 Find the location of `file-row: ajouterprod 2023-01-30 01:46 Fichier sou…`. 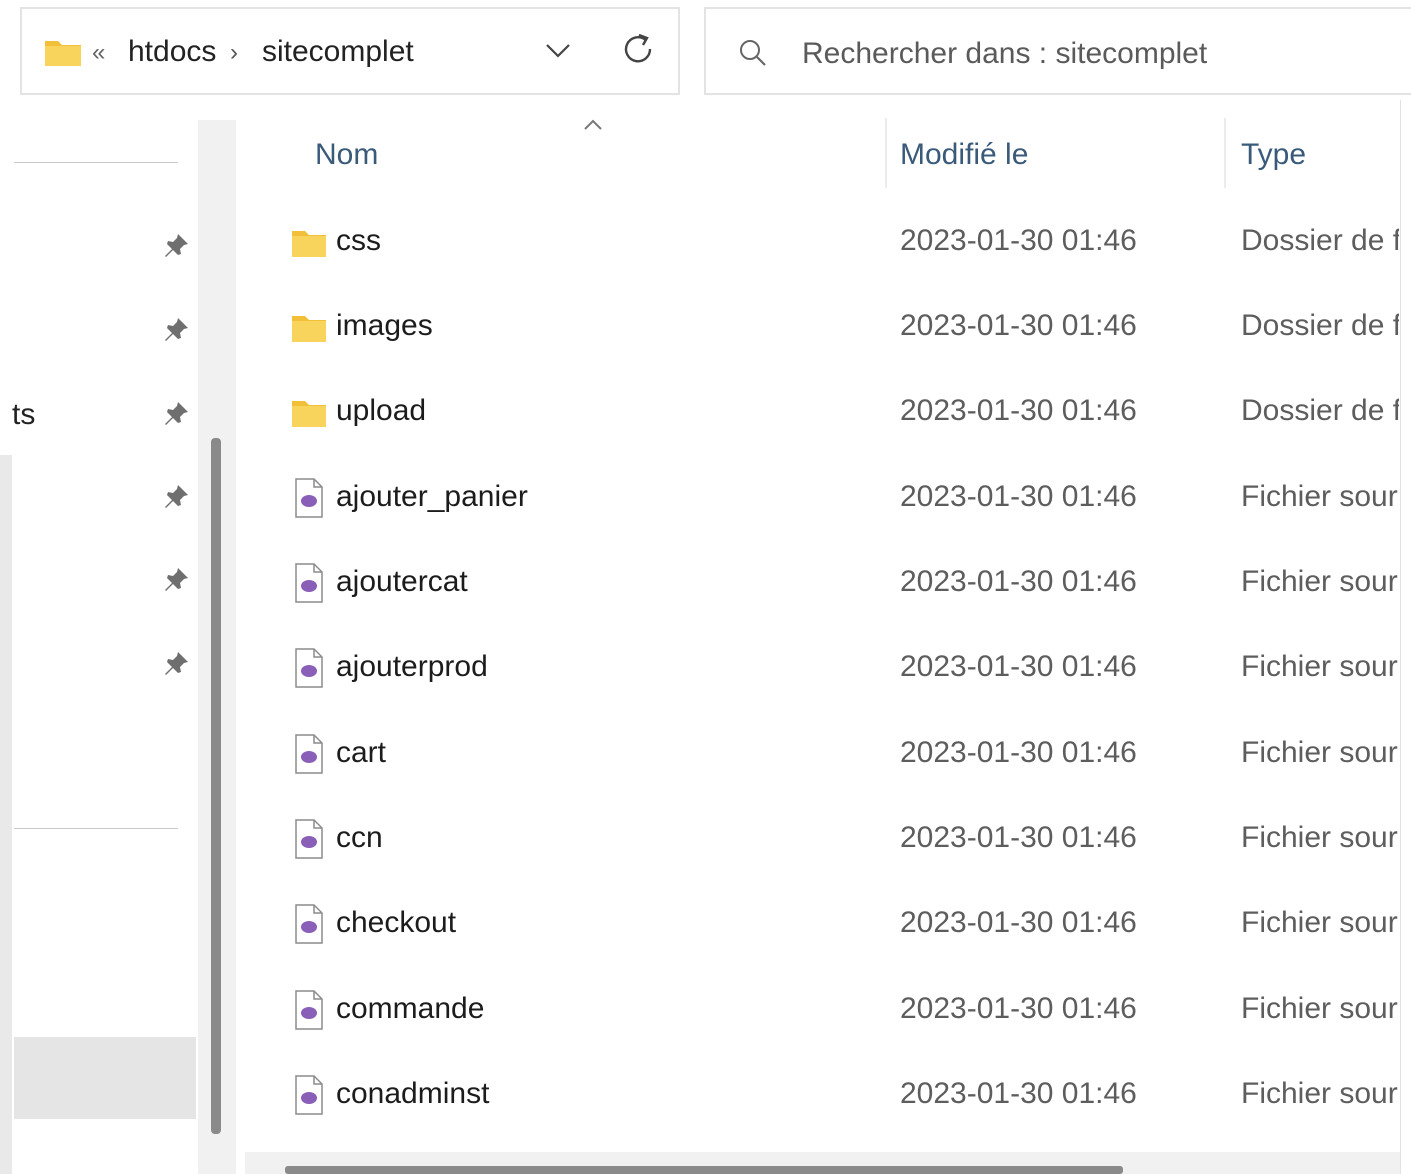

file-row: ajouterprod 2023-01-30 01:46 Fichier sou… is located at coordinates (840, 668).